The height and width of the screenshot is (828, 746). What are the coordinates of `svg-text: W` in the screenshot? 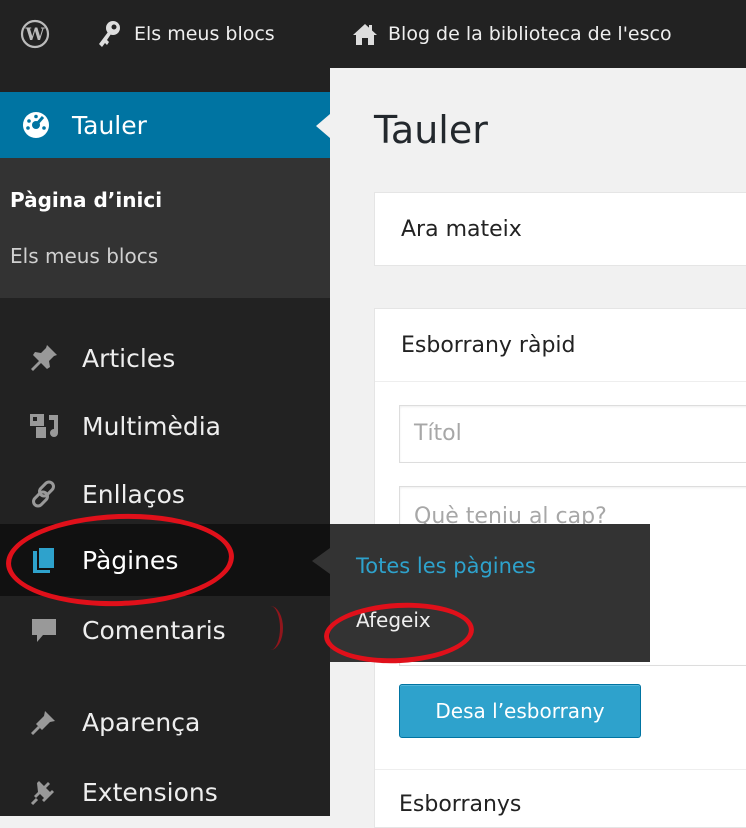 It's located at (34, 35).